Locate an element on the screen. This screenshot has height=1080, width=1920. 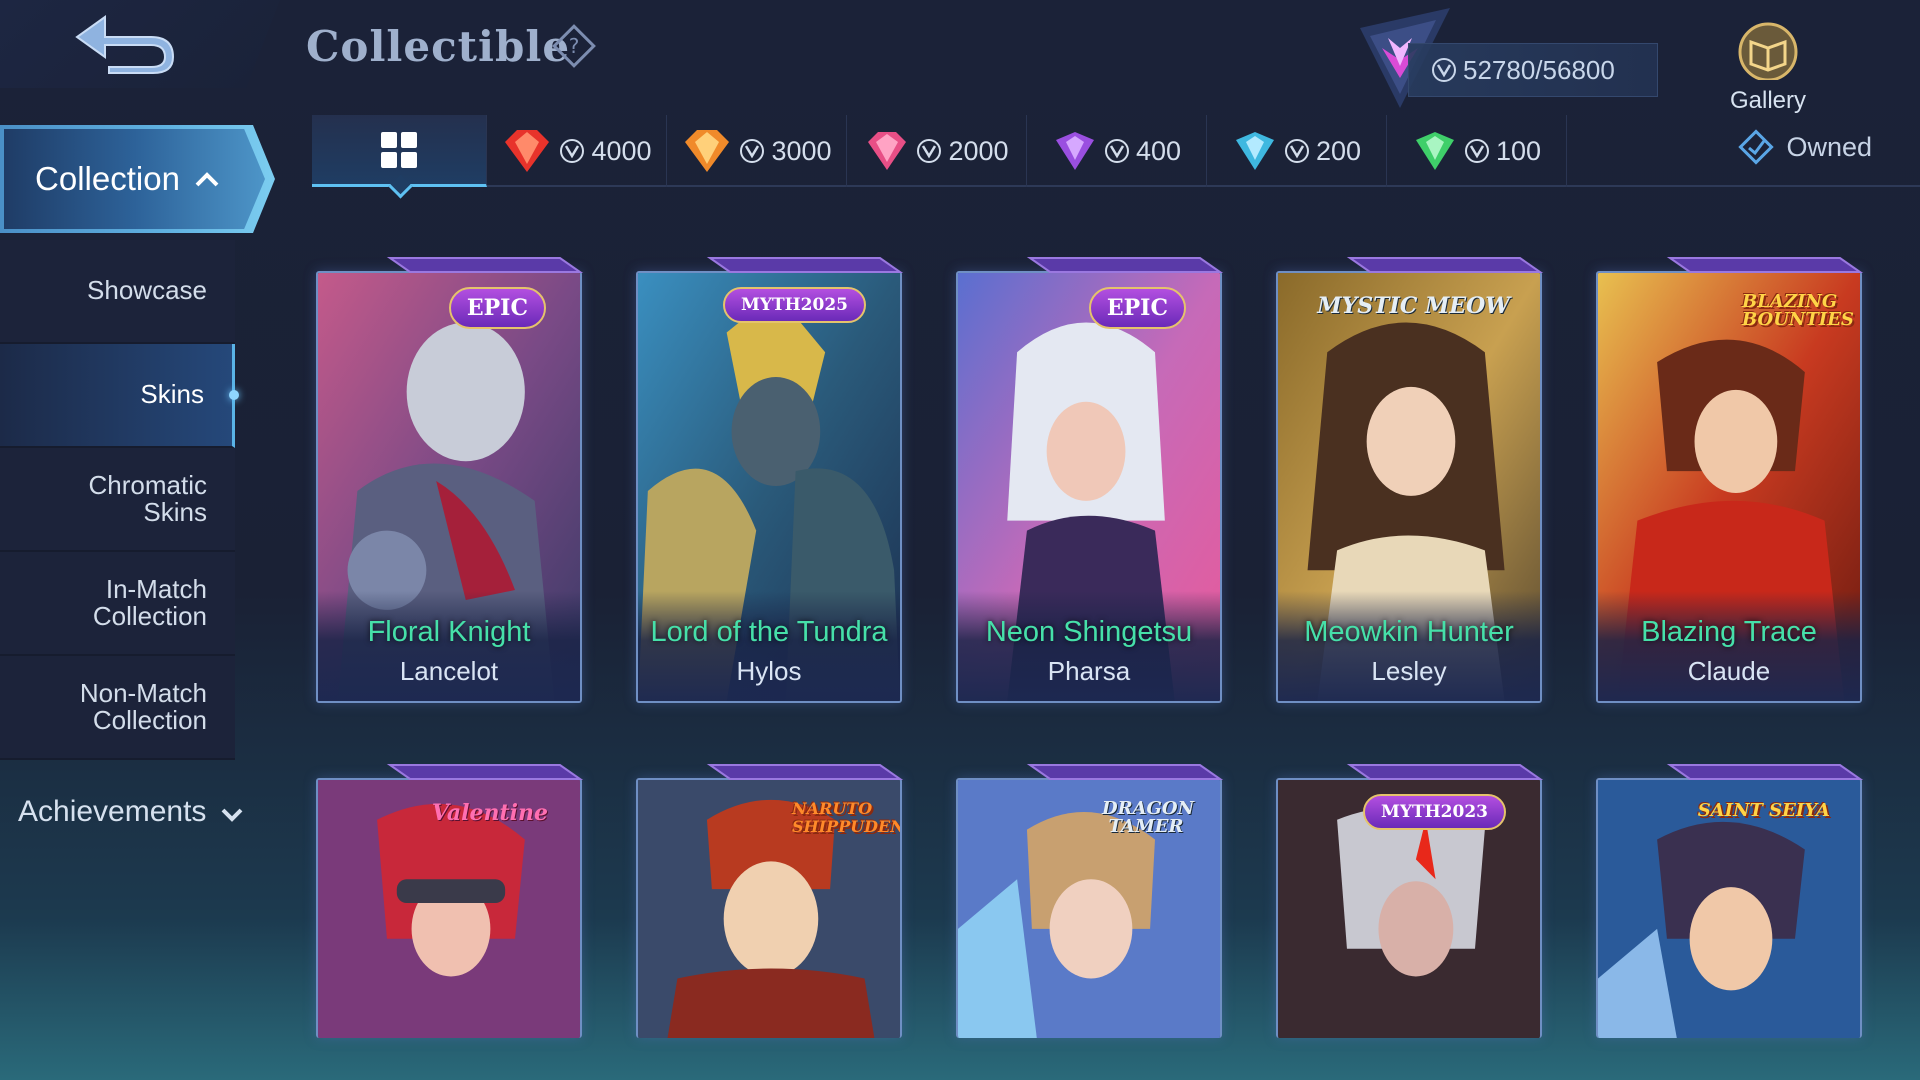
skin-card: Valentine is located at coordinates (449, 908).